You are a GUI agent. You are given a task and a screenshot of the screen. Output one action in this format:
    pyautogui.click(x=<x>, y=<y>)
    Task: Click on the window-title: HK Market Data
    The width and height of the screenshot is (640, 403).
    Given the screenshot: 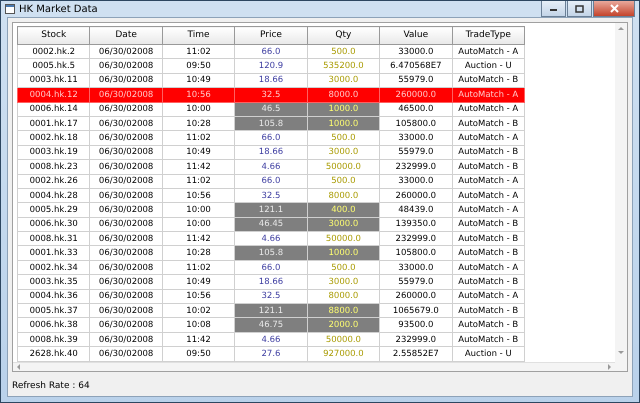 What is the action you would take?
    pyautogui.click(x=58, y=9)
    